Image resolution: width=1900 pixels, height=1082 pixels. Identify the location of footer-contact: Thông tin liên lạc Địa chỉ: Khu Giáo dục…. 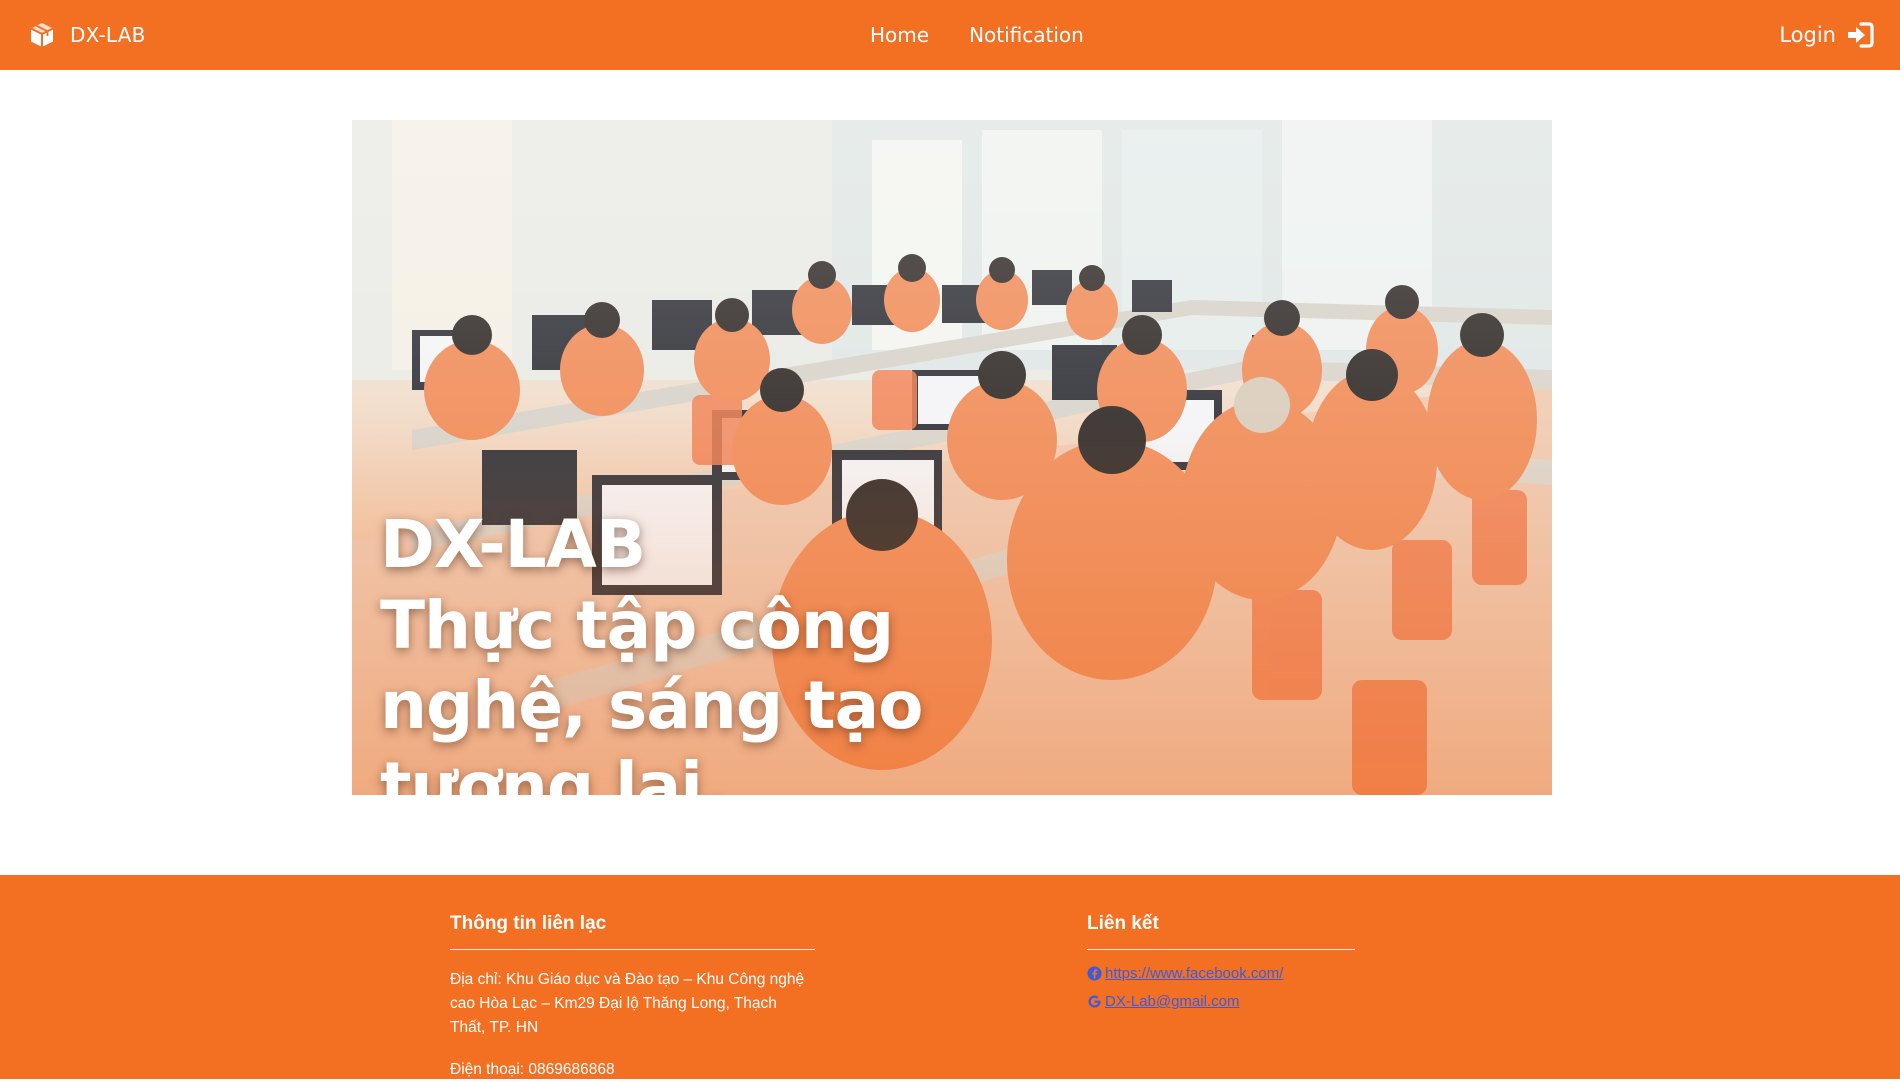
(632, 997).